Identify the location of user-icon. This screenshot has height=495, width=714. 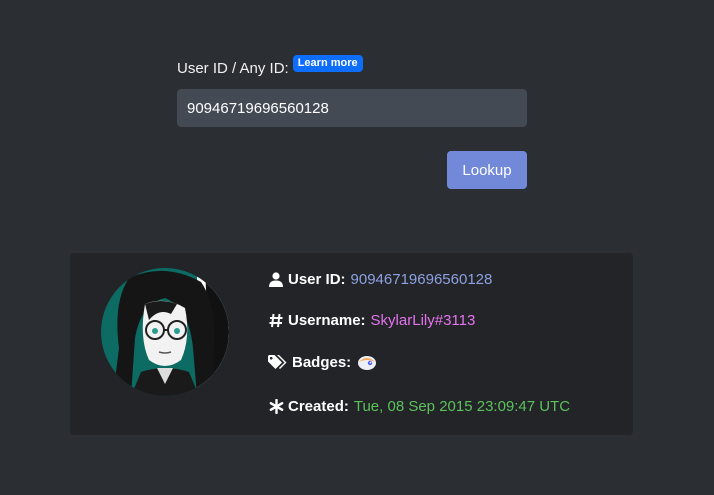
(276, 280).